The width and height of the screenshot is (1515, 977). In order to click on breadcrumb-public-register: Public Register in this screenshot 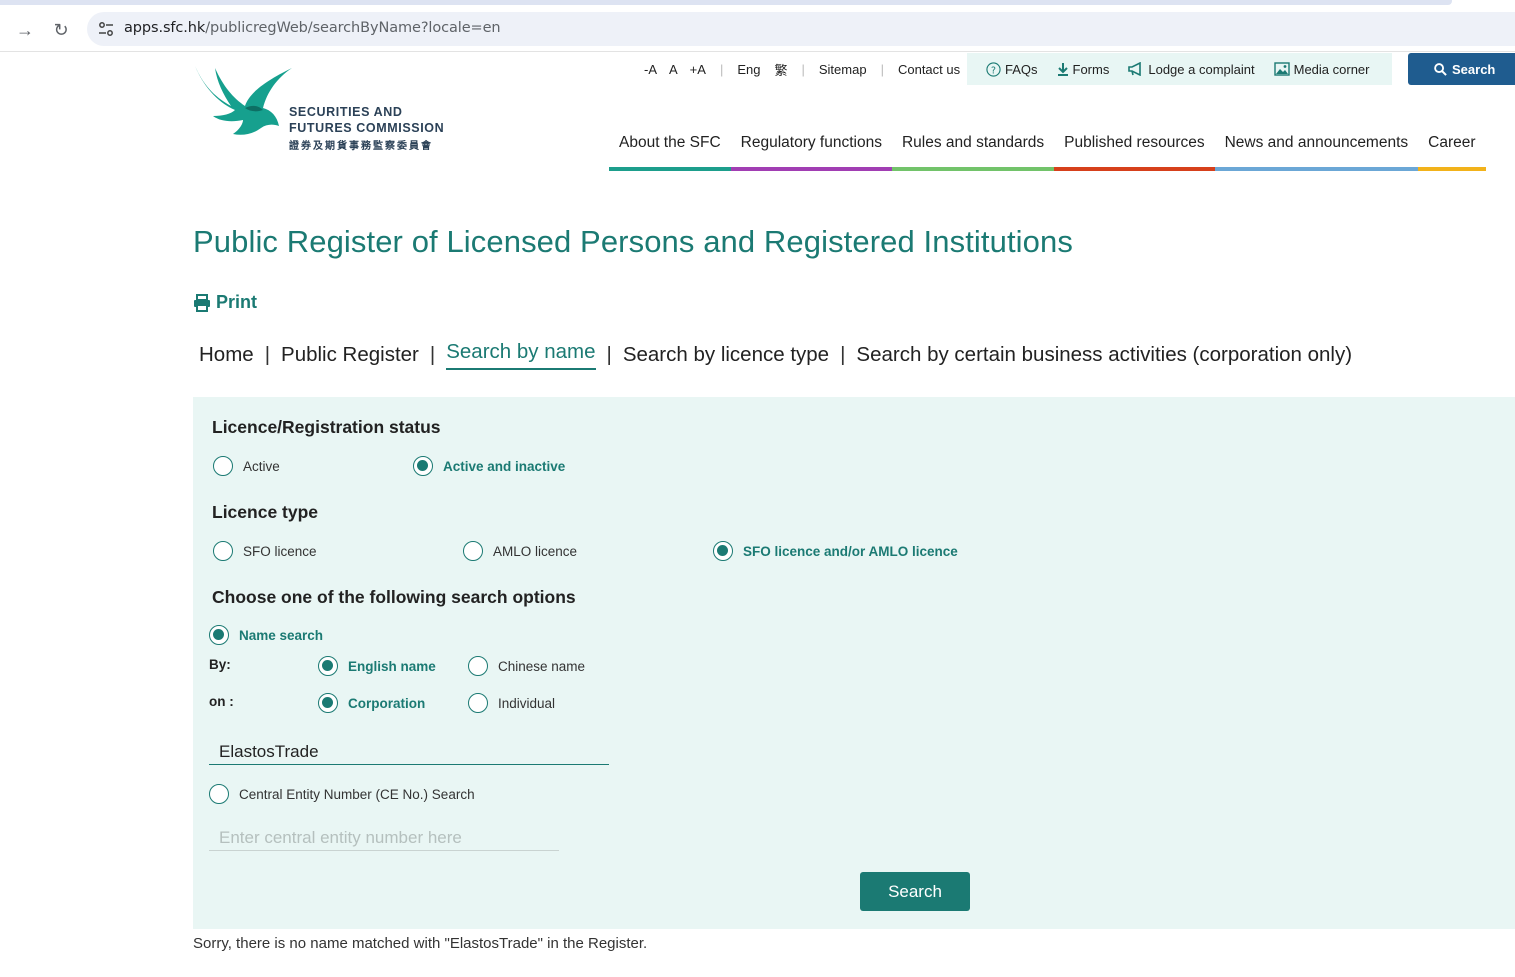, I will do `click(350, 355)`.